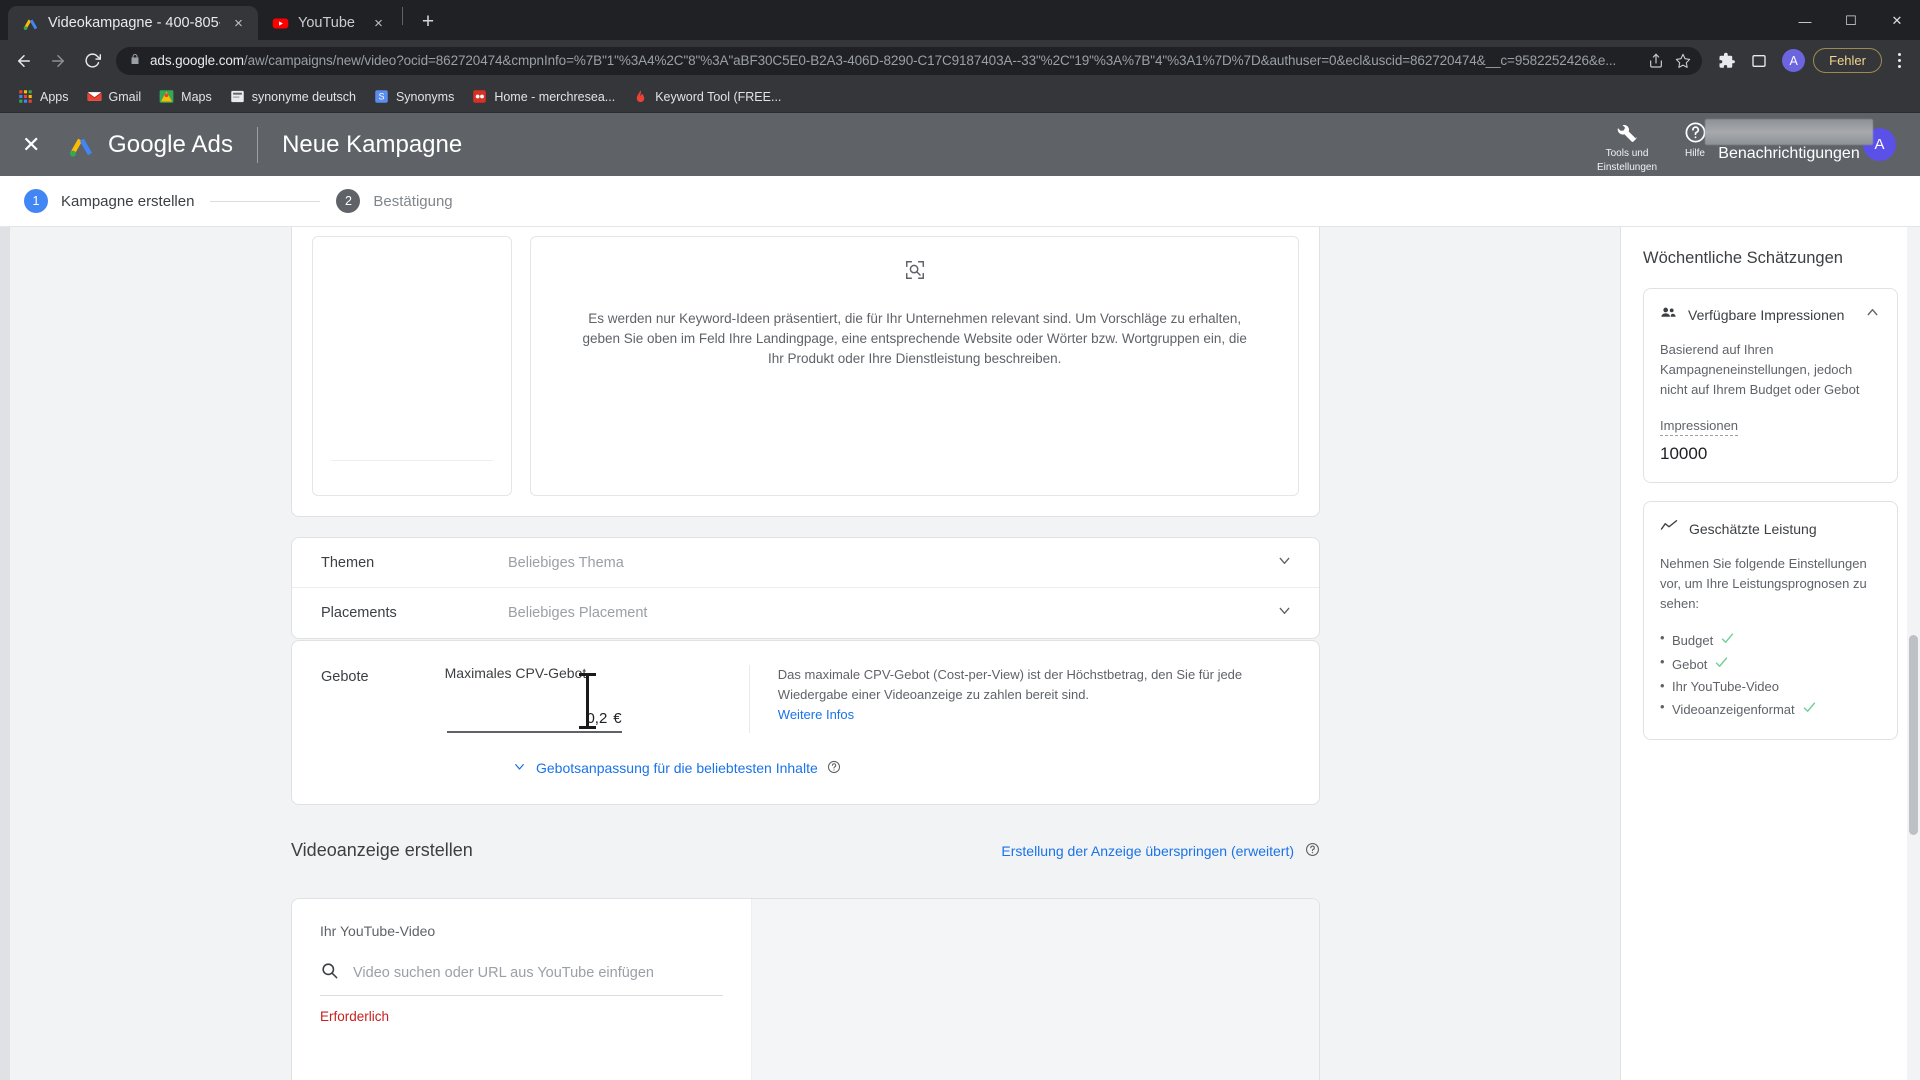 The width and height of the screenshot is (1920, 1080). Describe the element at coordinates (1035, 989) in the screenshot. I see `video-preview-panel` at that location.